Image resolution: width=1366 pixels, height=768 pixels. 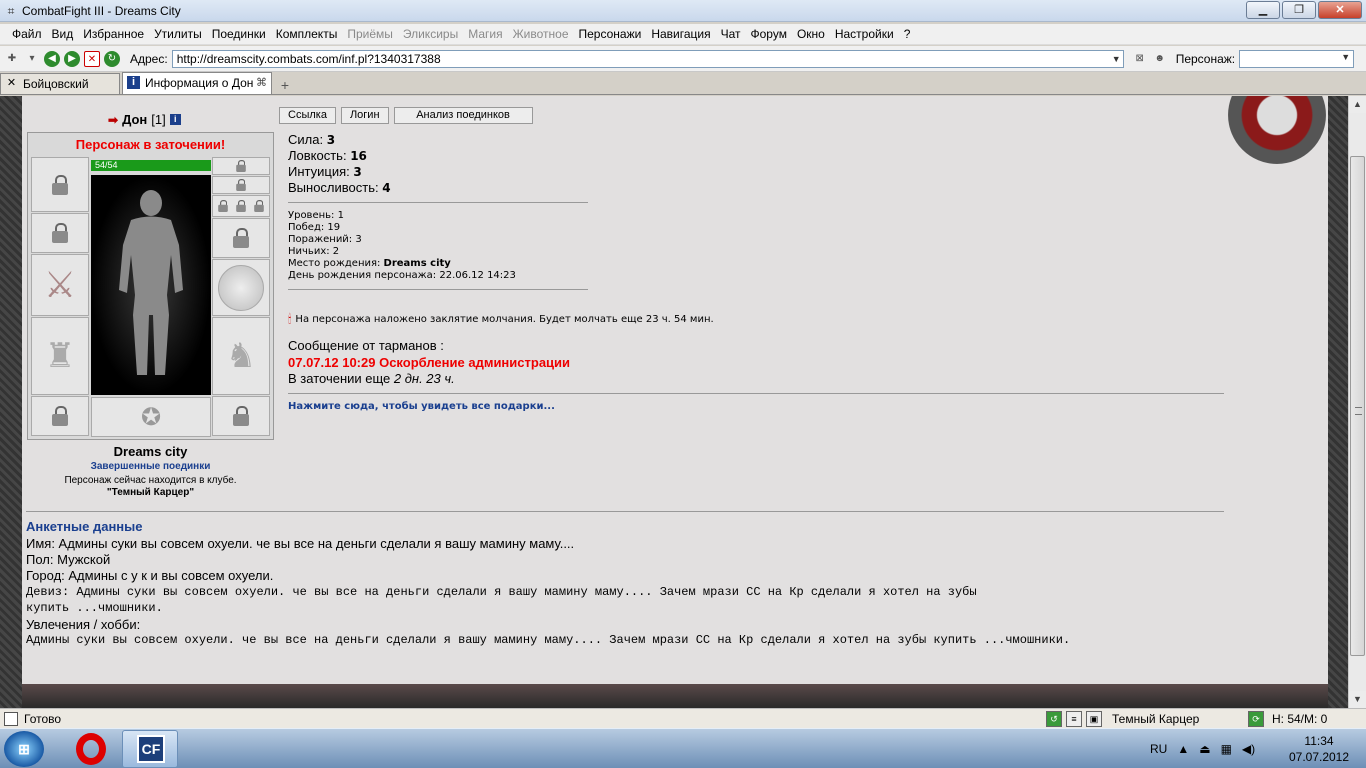 I want to click on close-button: ✕, so click(x=1340, y=10).